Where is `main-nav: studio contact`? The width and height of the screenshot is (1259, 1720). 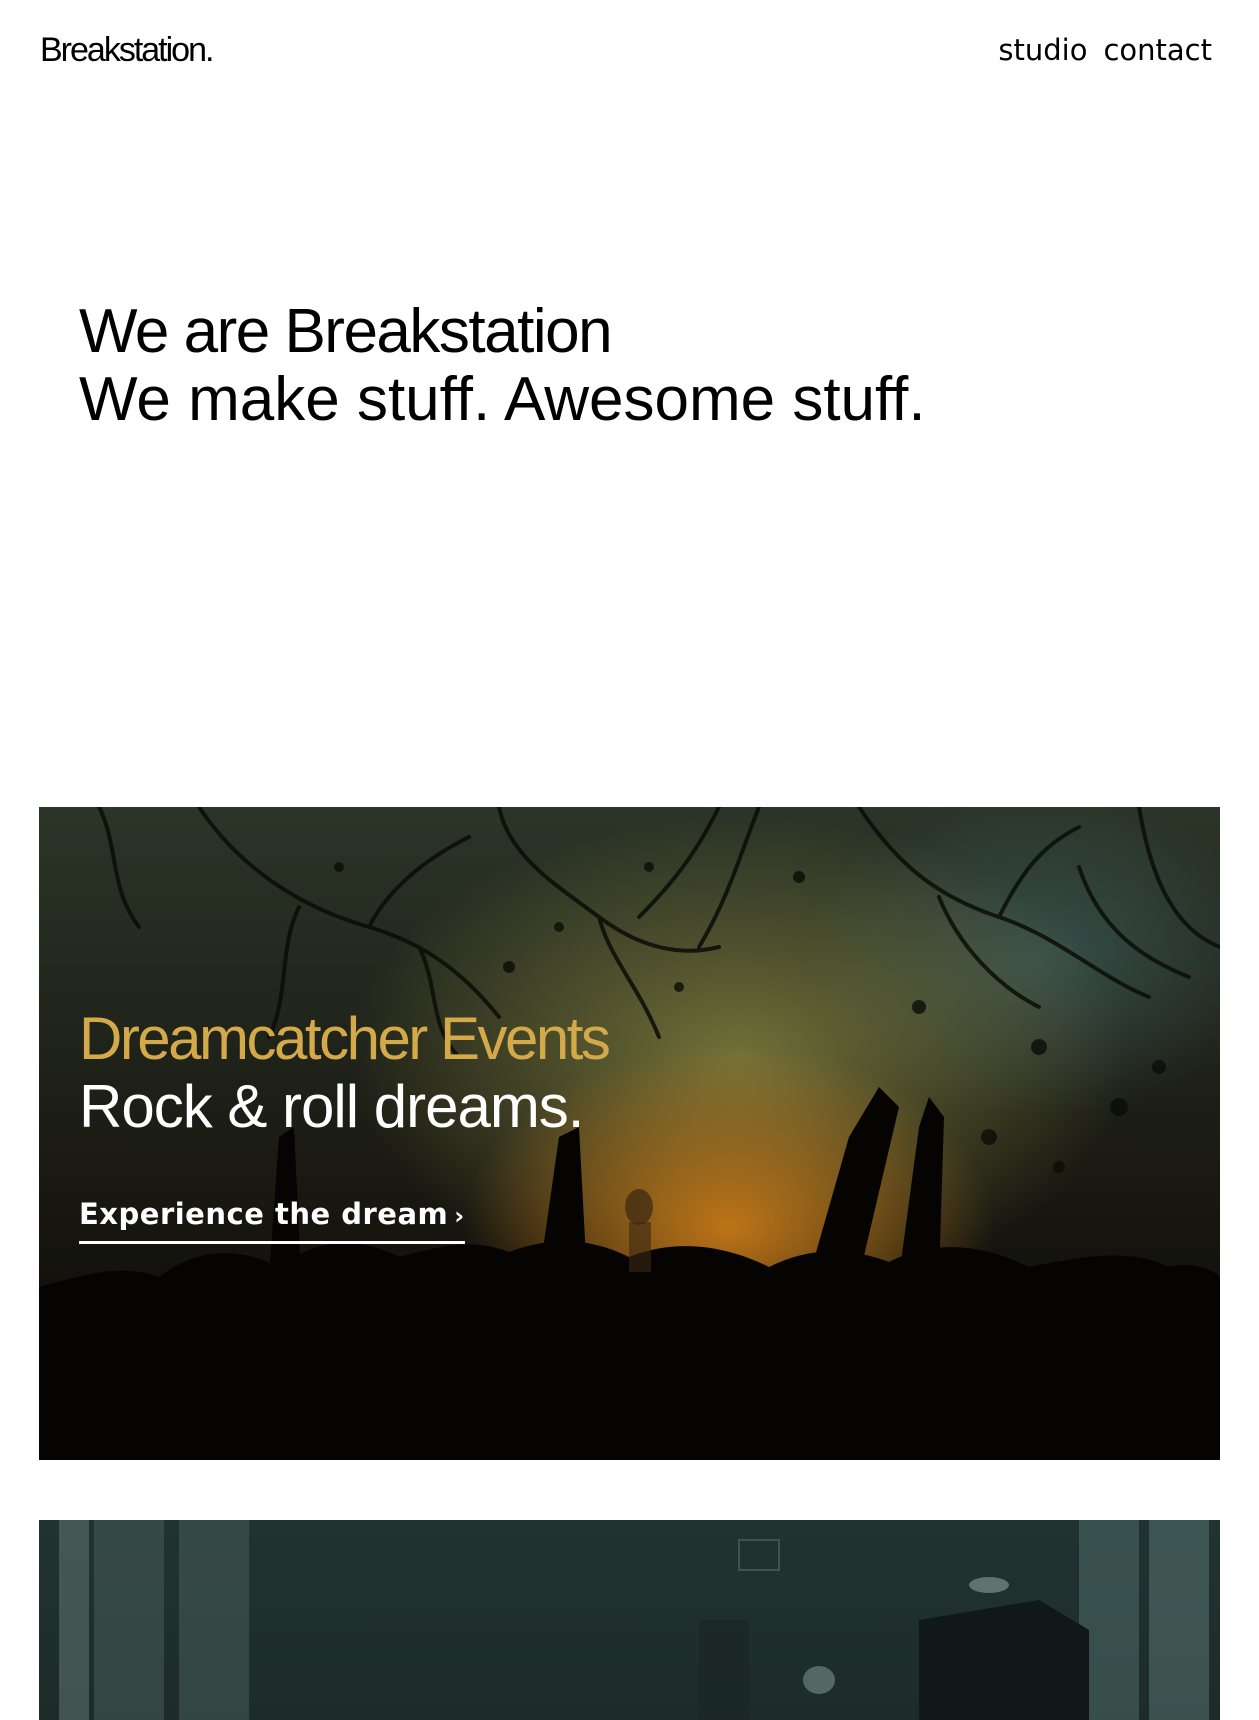
main-nav: studio contact is located at coordinates (1105, 50).